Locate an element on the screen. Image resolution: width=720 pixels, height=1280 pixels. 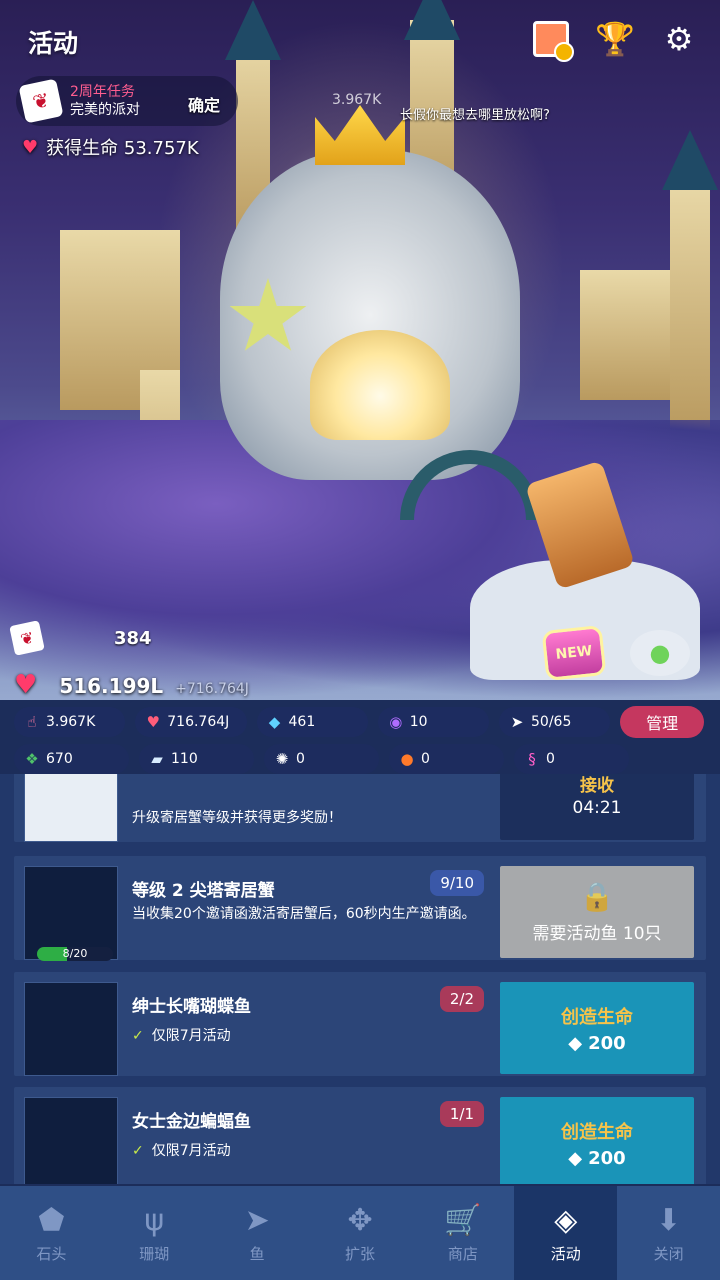
tab-close: ⬇ 关闭 is located at coordinates (668, 1233).